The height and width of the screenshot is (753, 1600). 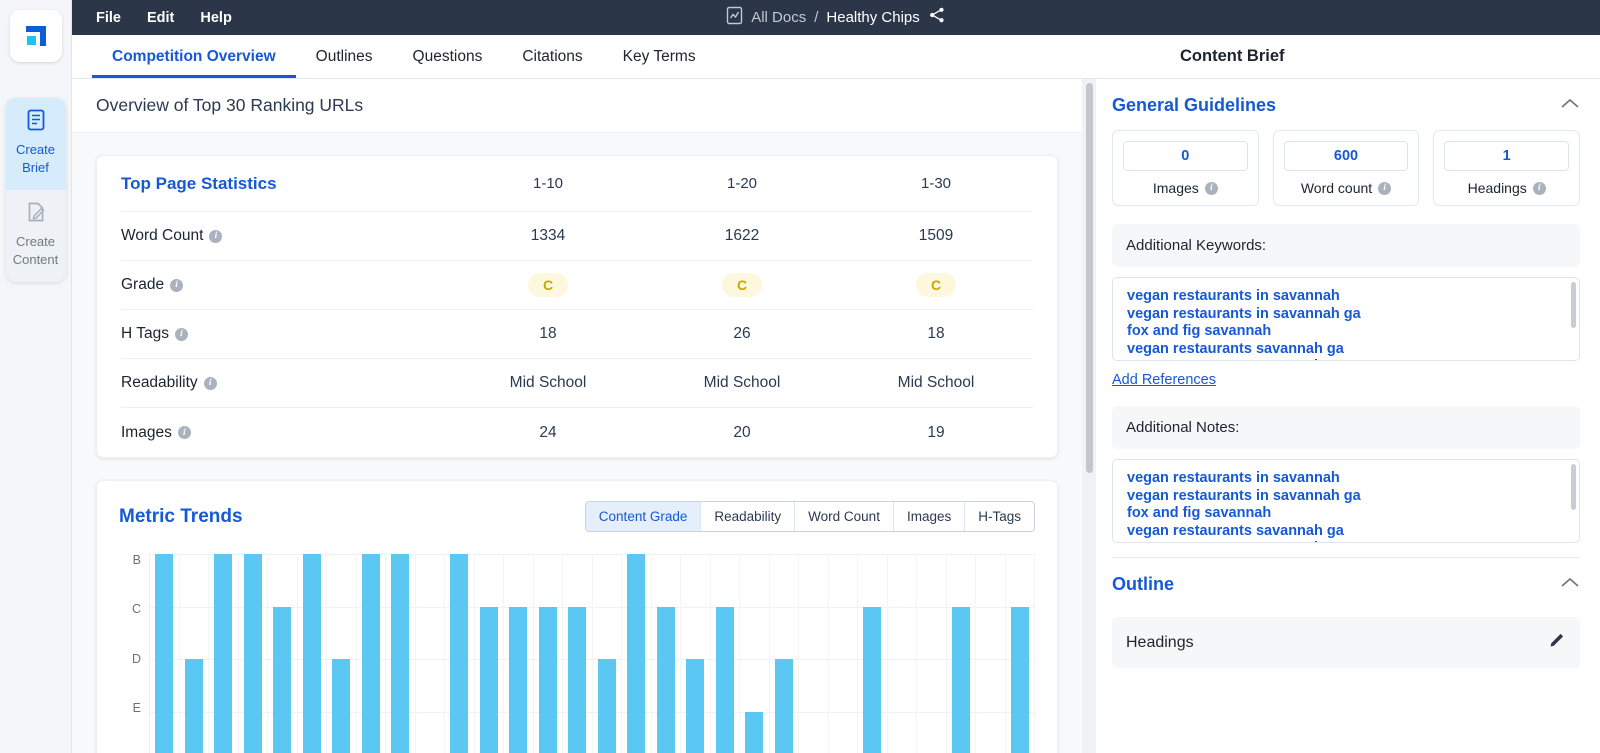 I want to click on menu-edit: Edit, so click(x=160, y=18).